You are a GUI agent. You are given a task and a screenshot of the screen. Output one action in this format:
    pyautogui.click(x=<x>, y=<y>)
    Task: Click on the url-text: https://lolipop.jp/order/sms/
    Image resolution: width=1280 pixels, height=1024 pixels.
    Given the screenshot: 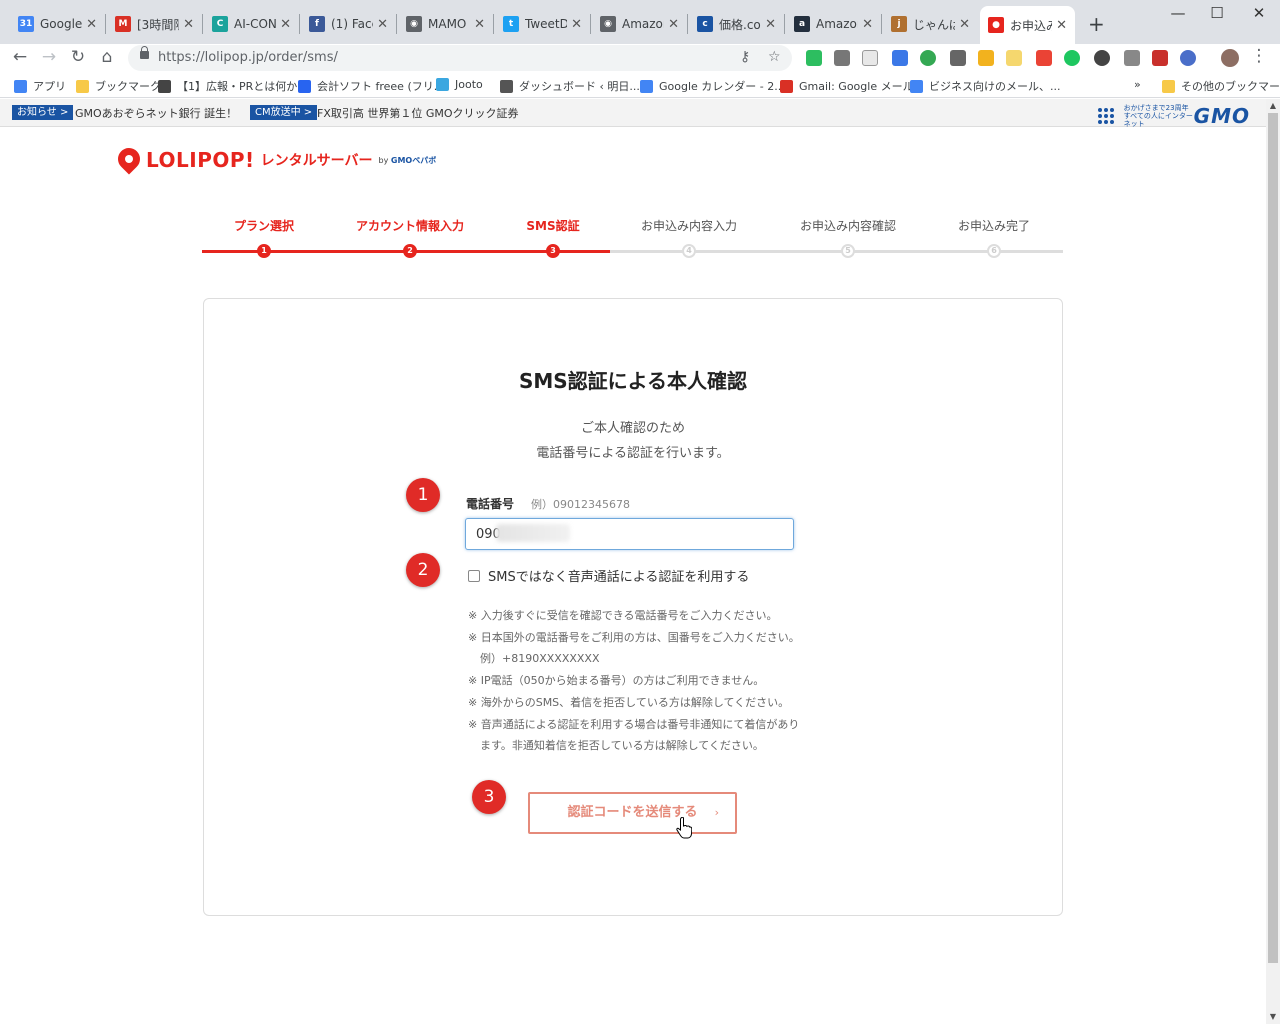 What is the action you would take?
    pyautogui.click(x=248, y=57)
    